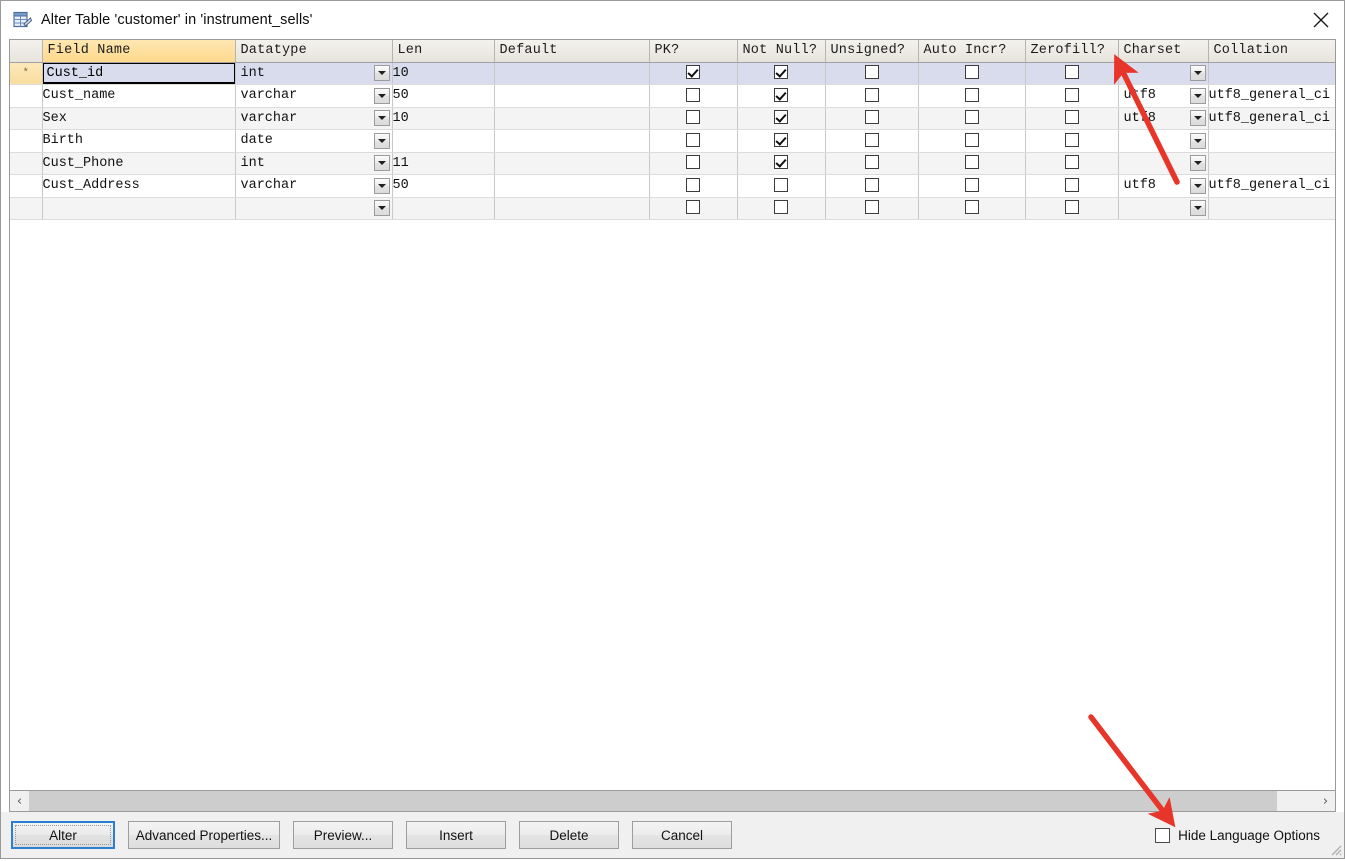 This screenshot has height=861, width=1345. What do you see at coordinates (19, 801) in the screenshot?
I see `scroll-left-arrow-icon: ‹` at bounding box center [19, 801].